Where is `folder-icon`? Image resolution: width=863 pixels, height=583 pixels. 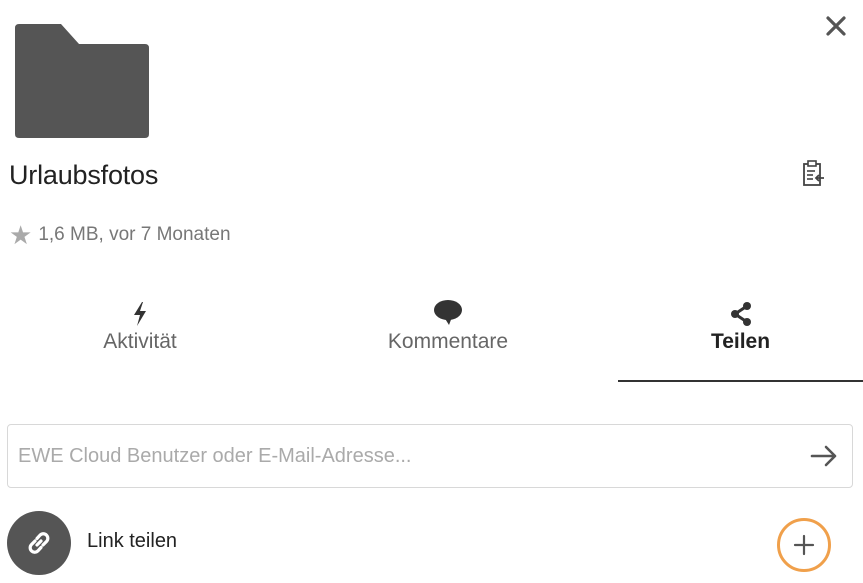 folder-icon is located at coordinates (82, 81).